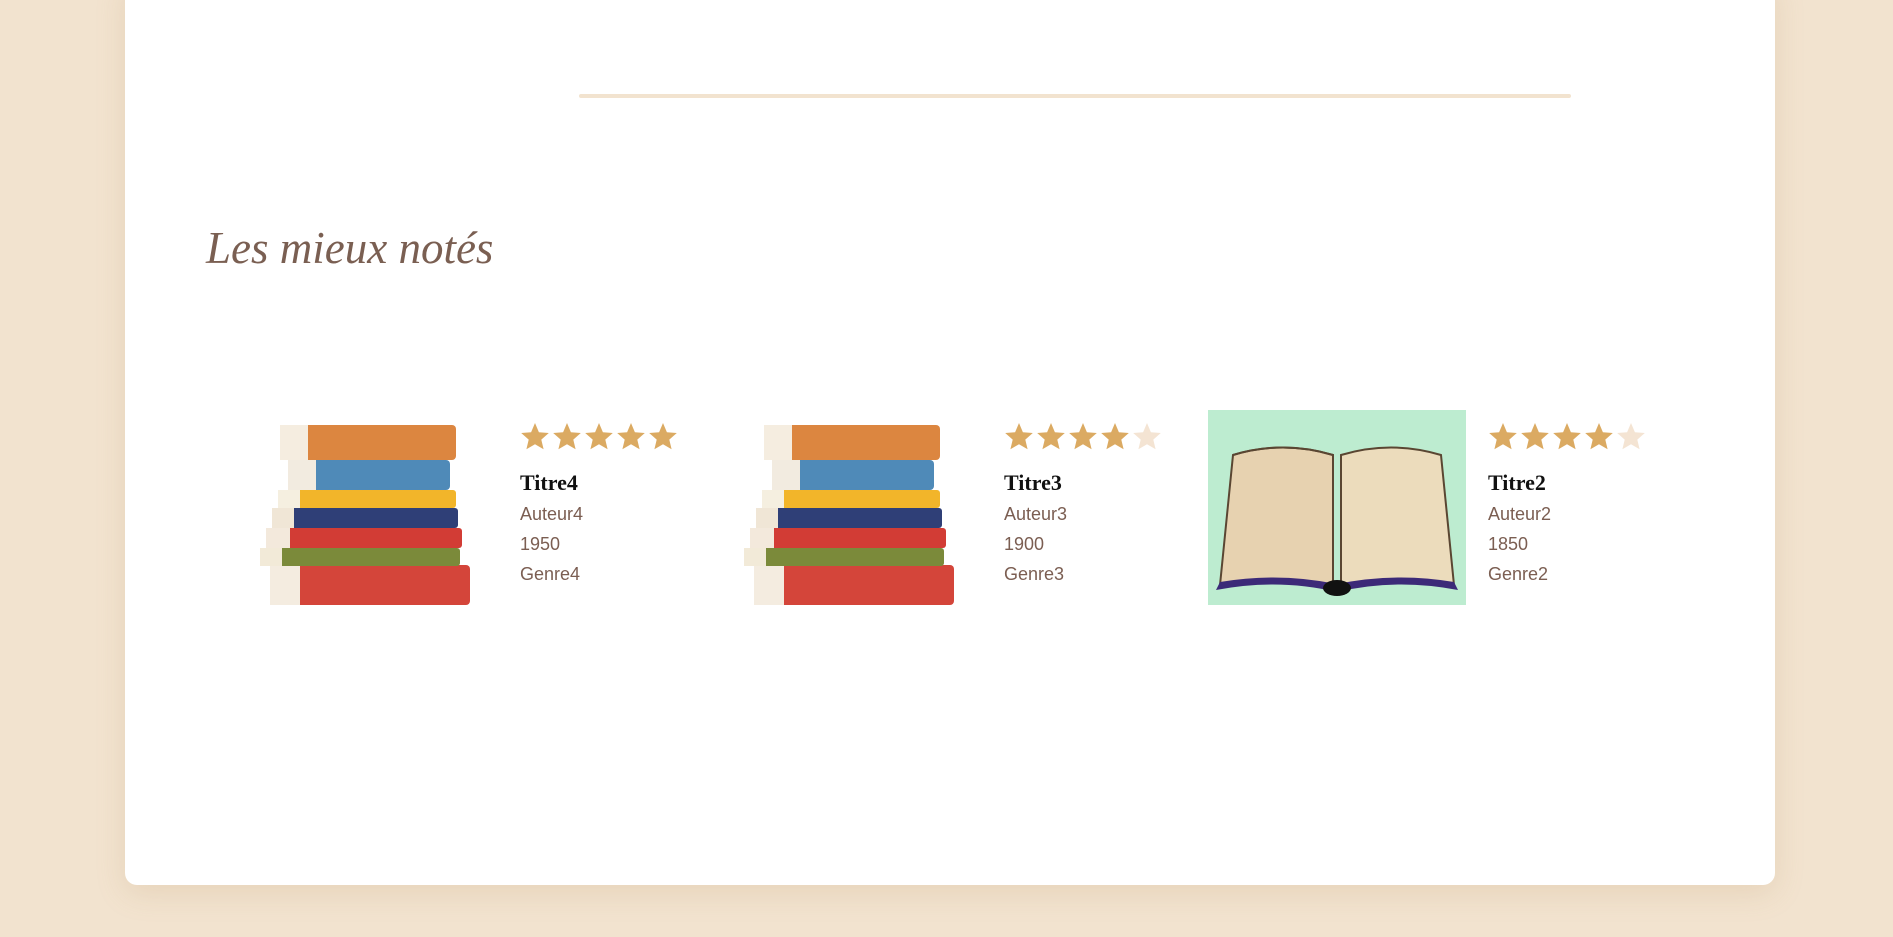 This screenshot has width=1893, height=937. Describe the element at coordinates (1024, 544) in the screenshot. I see `book-year: 1900` at that location.